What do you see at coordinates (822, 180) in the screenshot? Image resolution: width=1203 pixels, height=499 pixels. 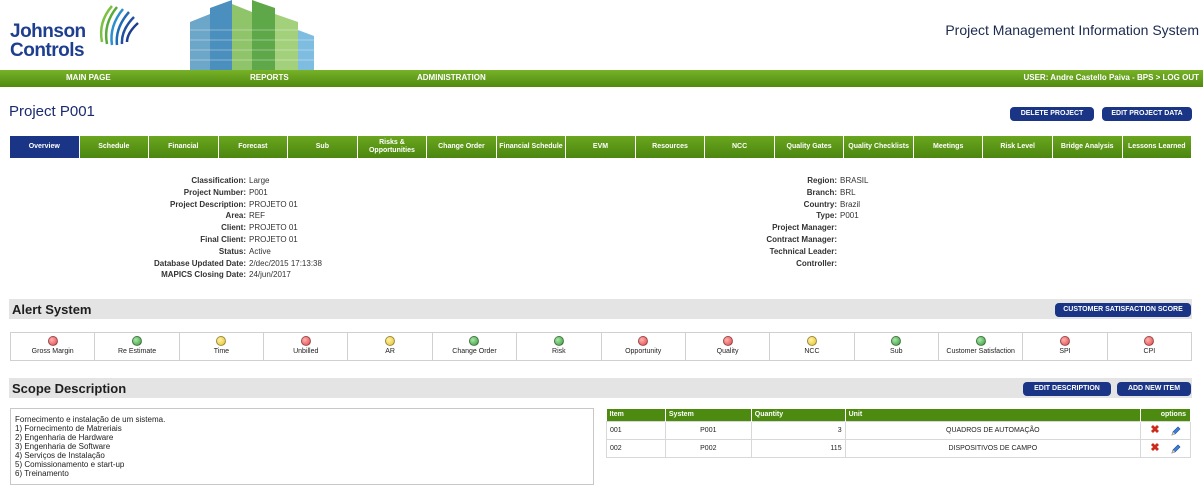 I see `info-label: Region:` at bounding box center [822, 180].